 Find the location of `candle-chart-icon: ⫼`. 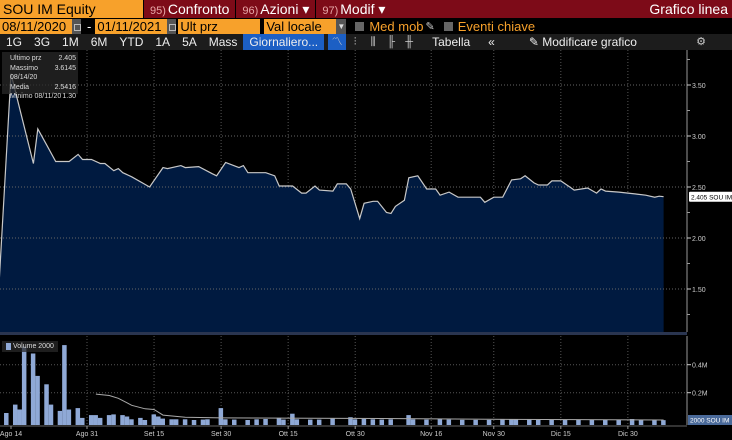

candle-chart-icon: ⫼ is located at coordinates (373, 42).